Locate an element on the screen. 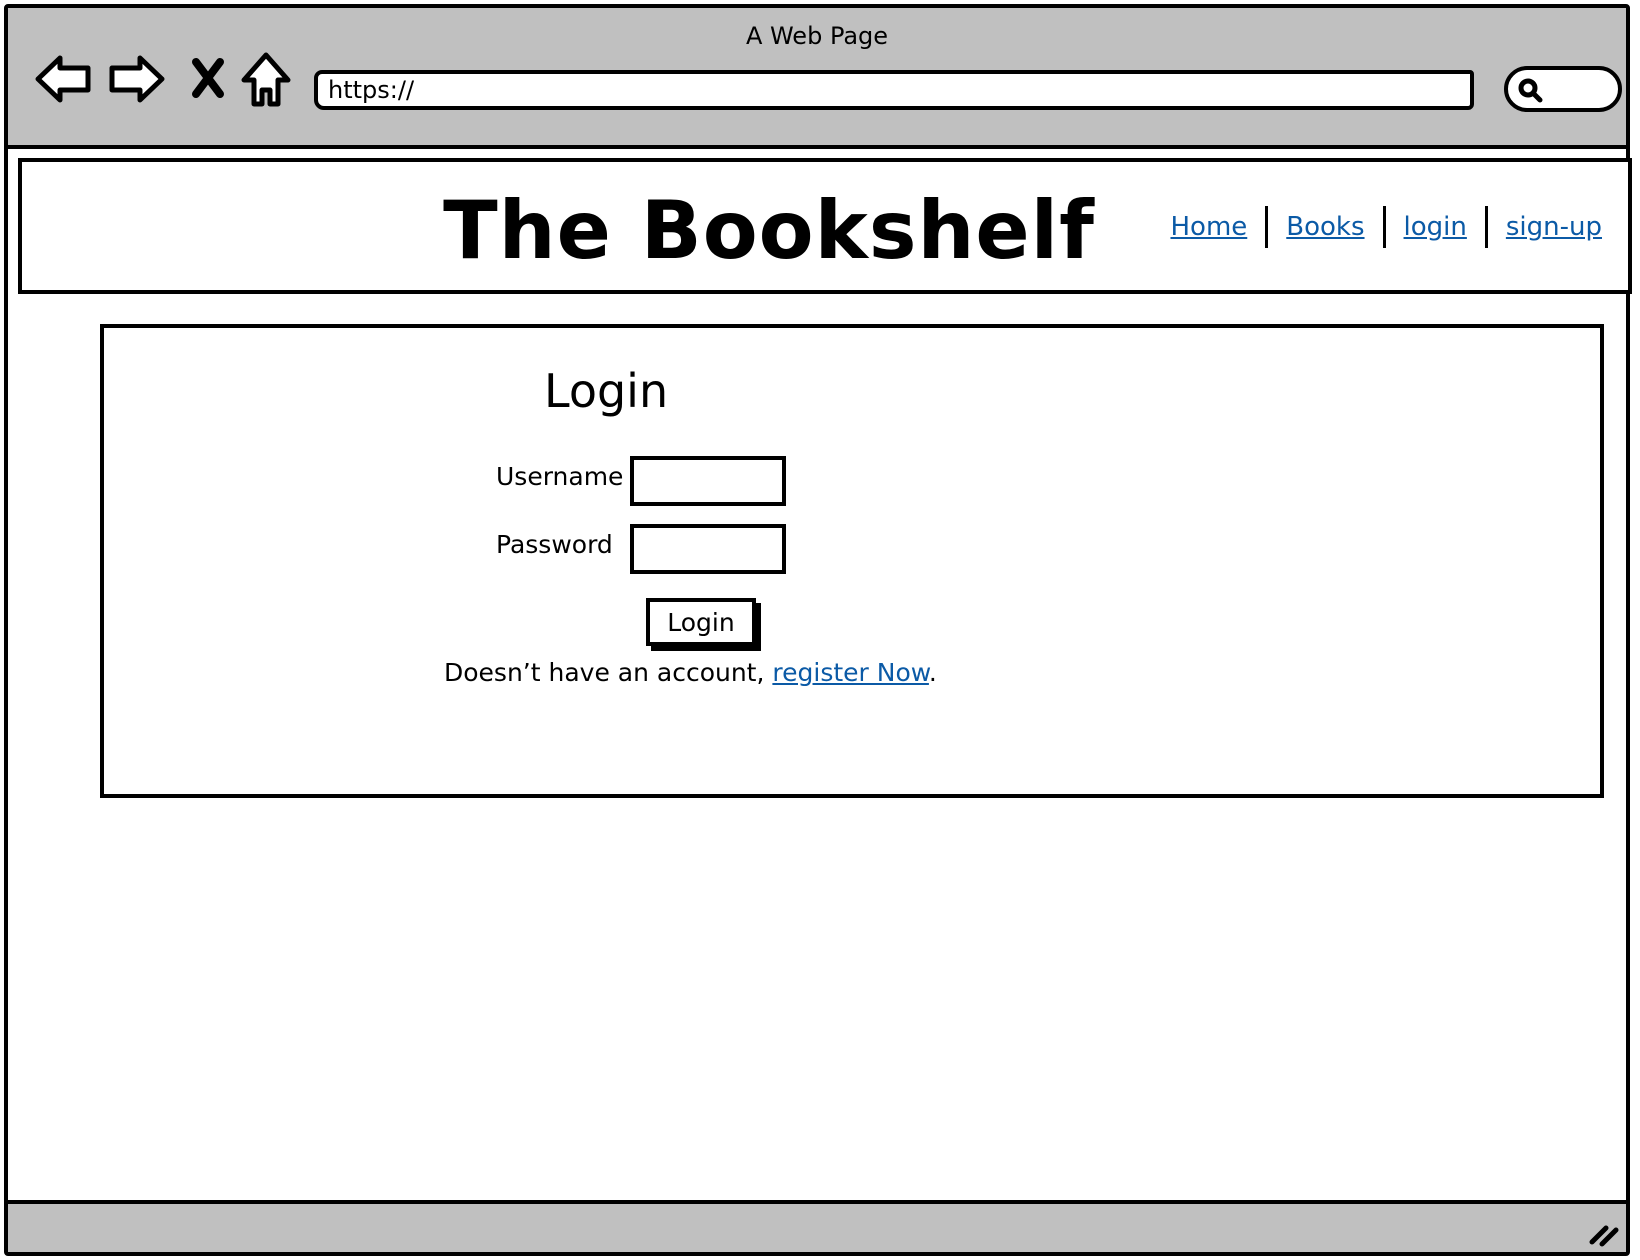 The image size is (1640, 1260). register-now-link: register Now is located at coordinates (850, 672).